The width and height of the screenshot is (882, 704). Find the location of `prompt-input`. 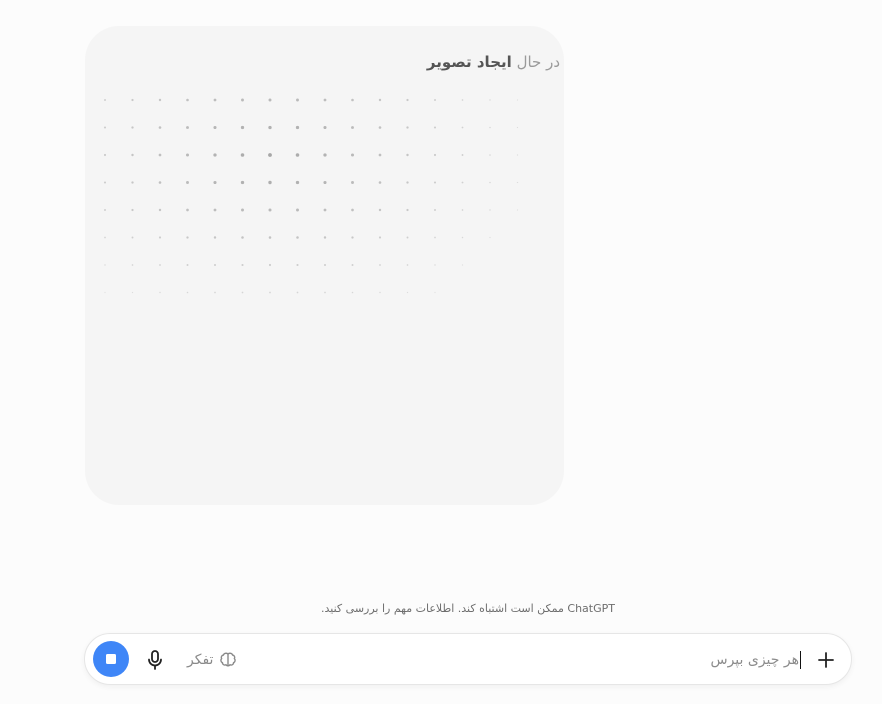

prompt-input is located at coordinates (594, 660).